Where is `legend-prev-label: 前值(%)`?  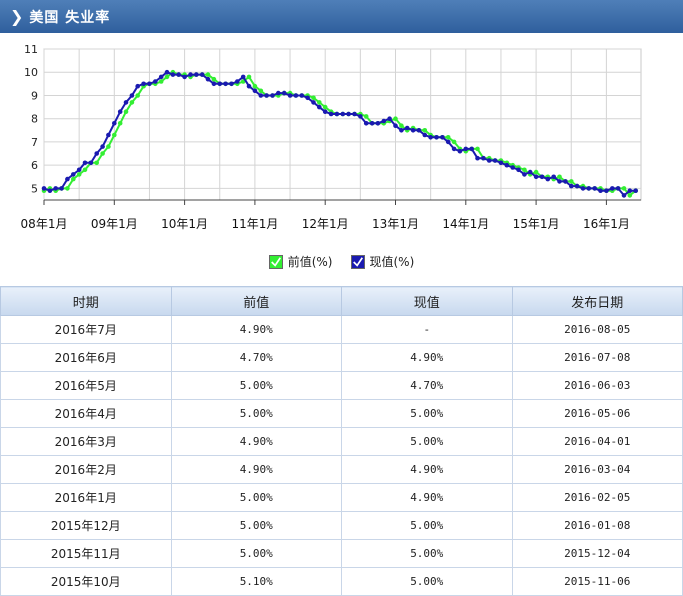
legend-prev-label: 前值(%) is located at coordinates (310, 262).